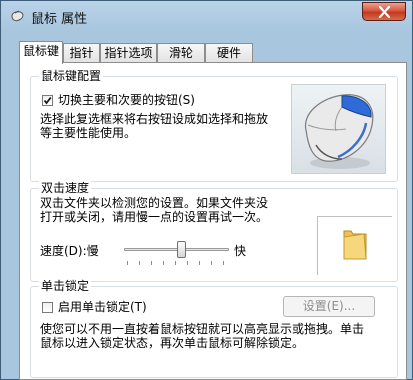 Image resolution: width=413 pixels, height=380 pixels. What do you see at coordinates (206, 16) in the screenshot?
I see `title-bar: 鼠标 属性` at bounding box center [206, 16].